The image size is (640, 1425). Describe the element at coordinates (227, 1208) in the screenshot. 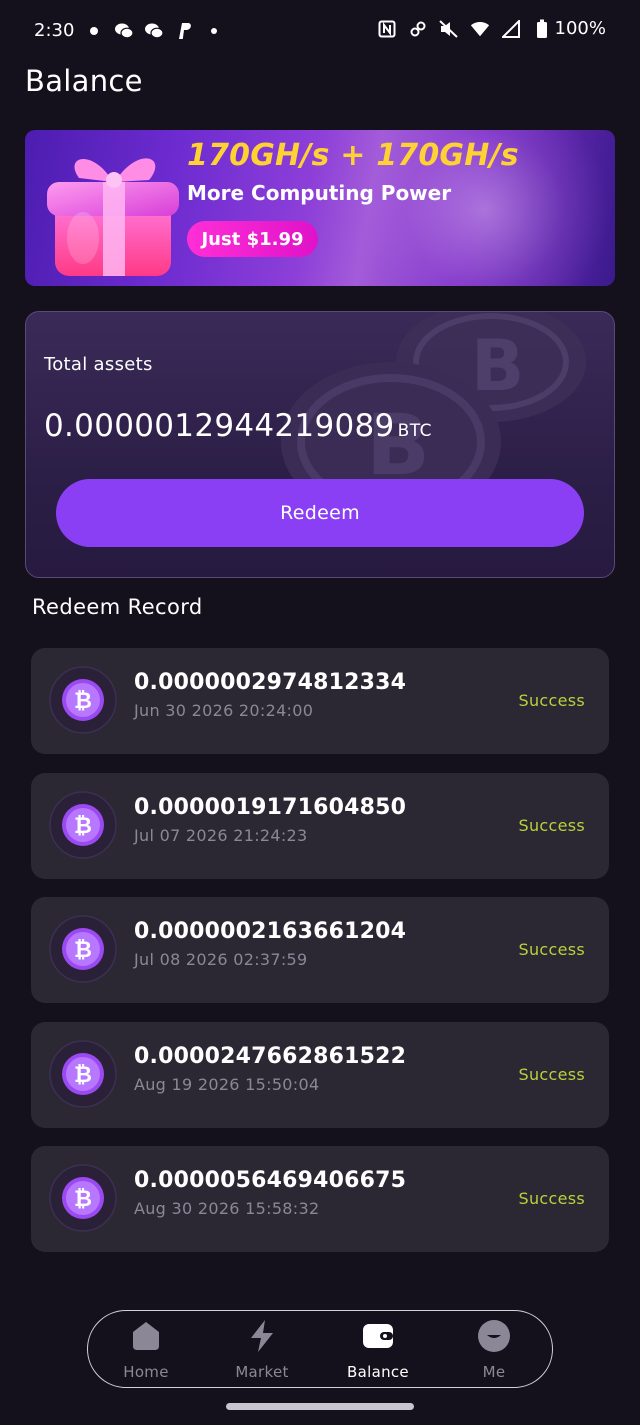

I see `record-date: Aug 30 2026 15:58:32` at that location.